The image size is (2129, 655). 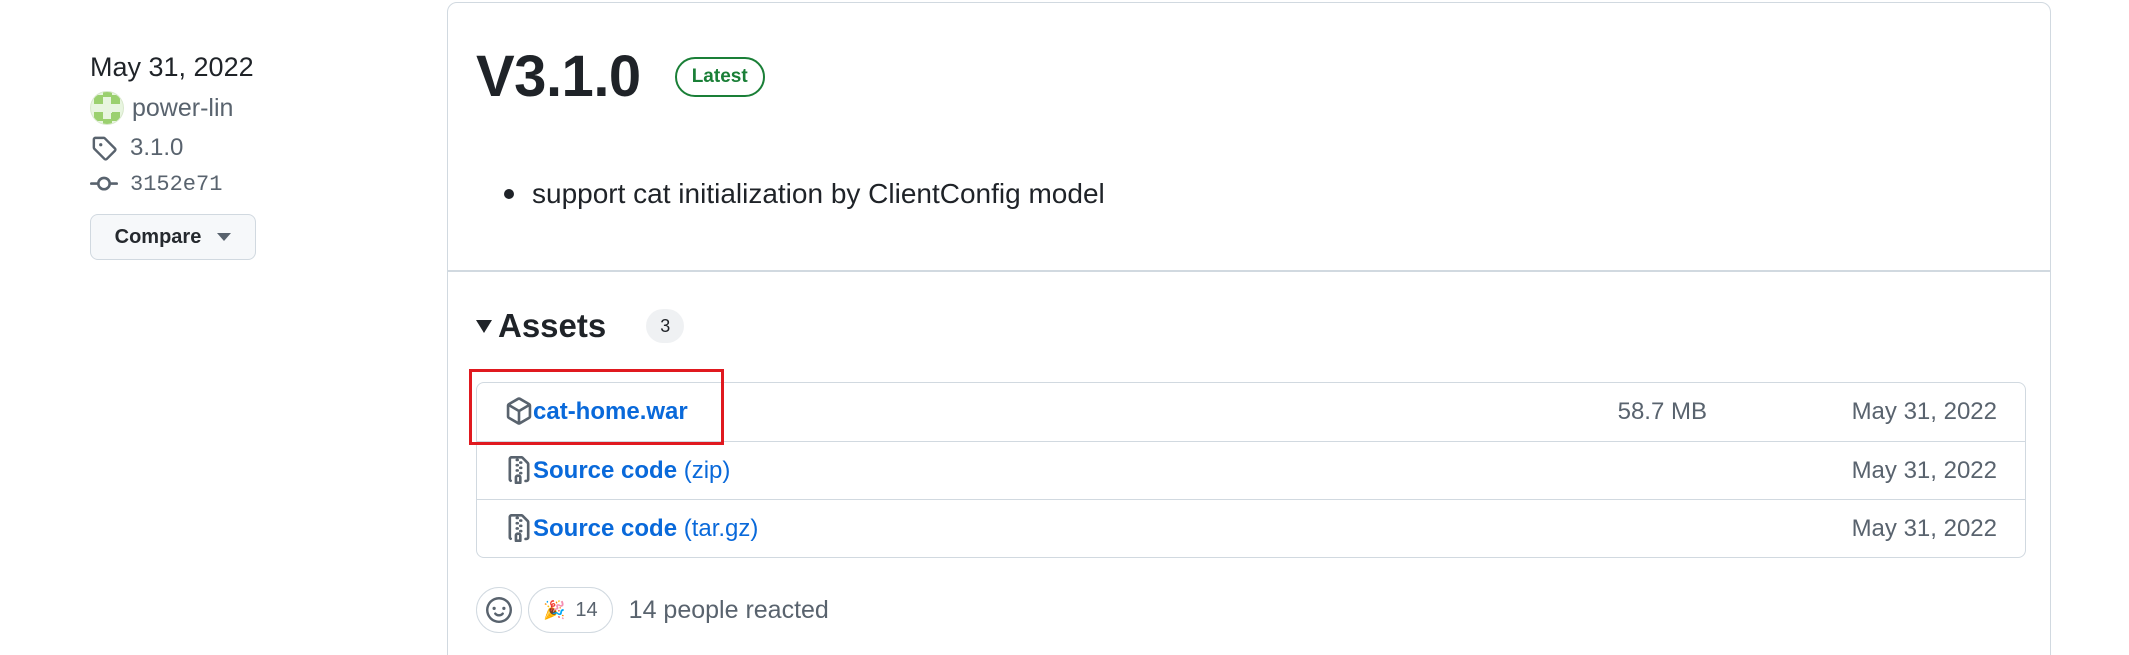 I want to click on reactions-bar: 🎉 14 14 people reacted, so click(x=652, y=610).